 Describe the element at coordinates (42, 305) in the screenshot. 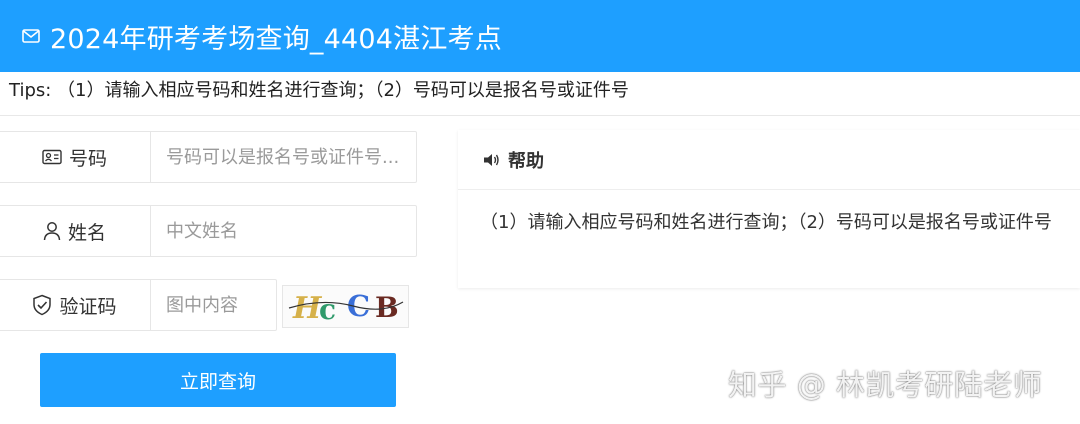

I see `shield-icon` at that location.